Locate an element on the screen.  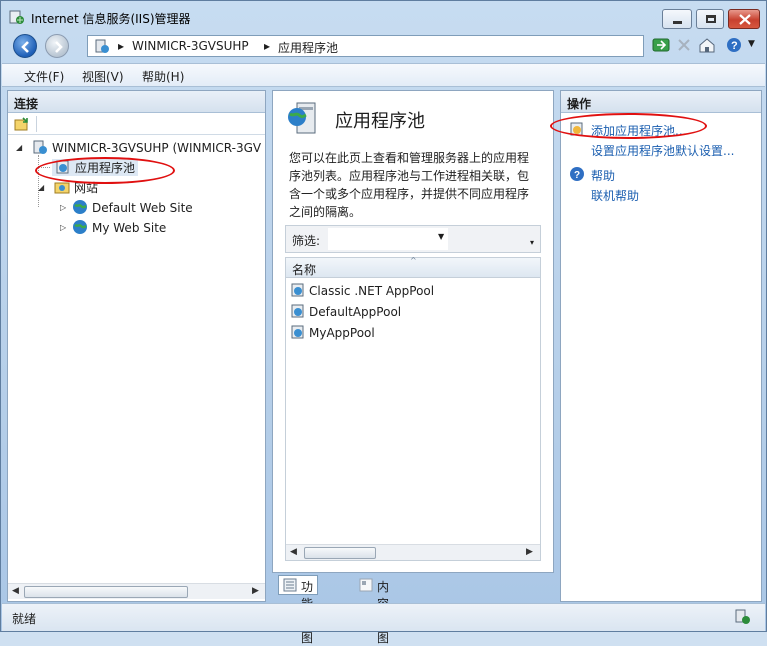
back-arrow-icon is located at coordinates (25, 47).